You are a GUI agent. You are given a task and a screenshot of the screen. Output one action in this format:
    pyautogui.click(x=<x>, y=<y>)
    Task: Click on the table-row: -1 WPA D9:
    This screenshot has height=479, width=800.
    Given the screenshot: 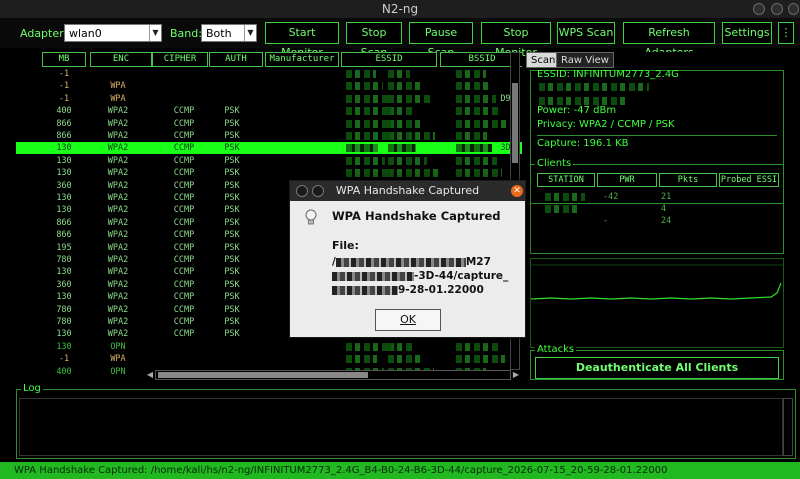 What is the action you would take?
    pyautogui.click(x=269, y=99)
    